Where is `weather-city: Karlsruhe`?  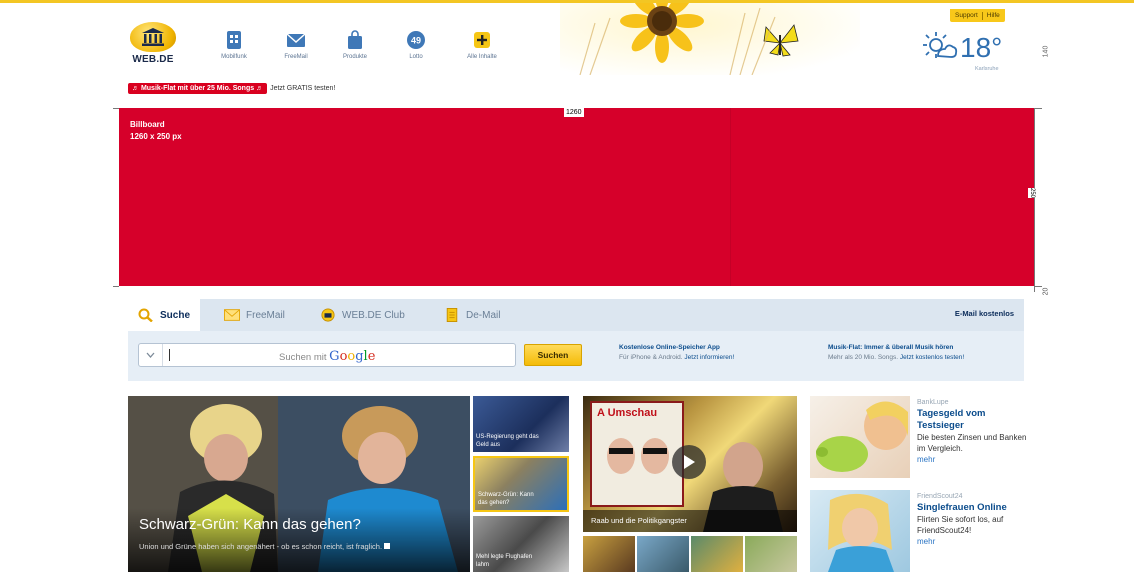
weather-city: Karlsruhe is located at coordinates (987, 69).